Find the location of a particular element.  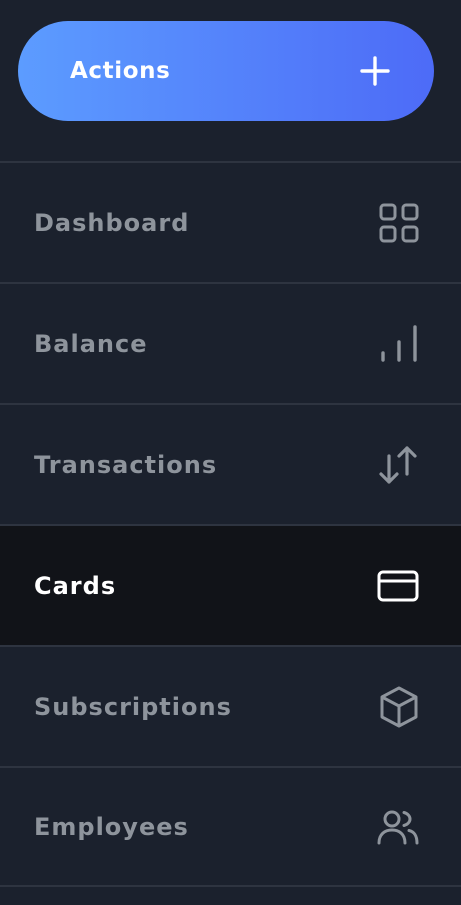

sidebar-item-label: Cards is located at coordinates (75, 585).